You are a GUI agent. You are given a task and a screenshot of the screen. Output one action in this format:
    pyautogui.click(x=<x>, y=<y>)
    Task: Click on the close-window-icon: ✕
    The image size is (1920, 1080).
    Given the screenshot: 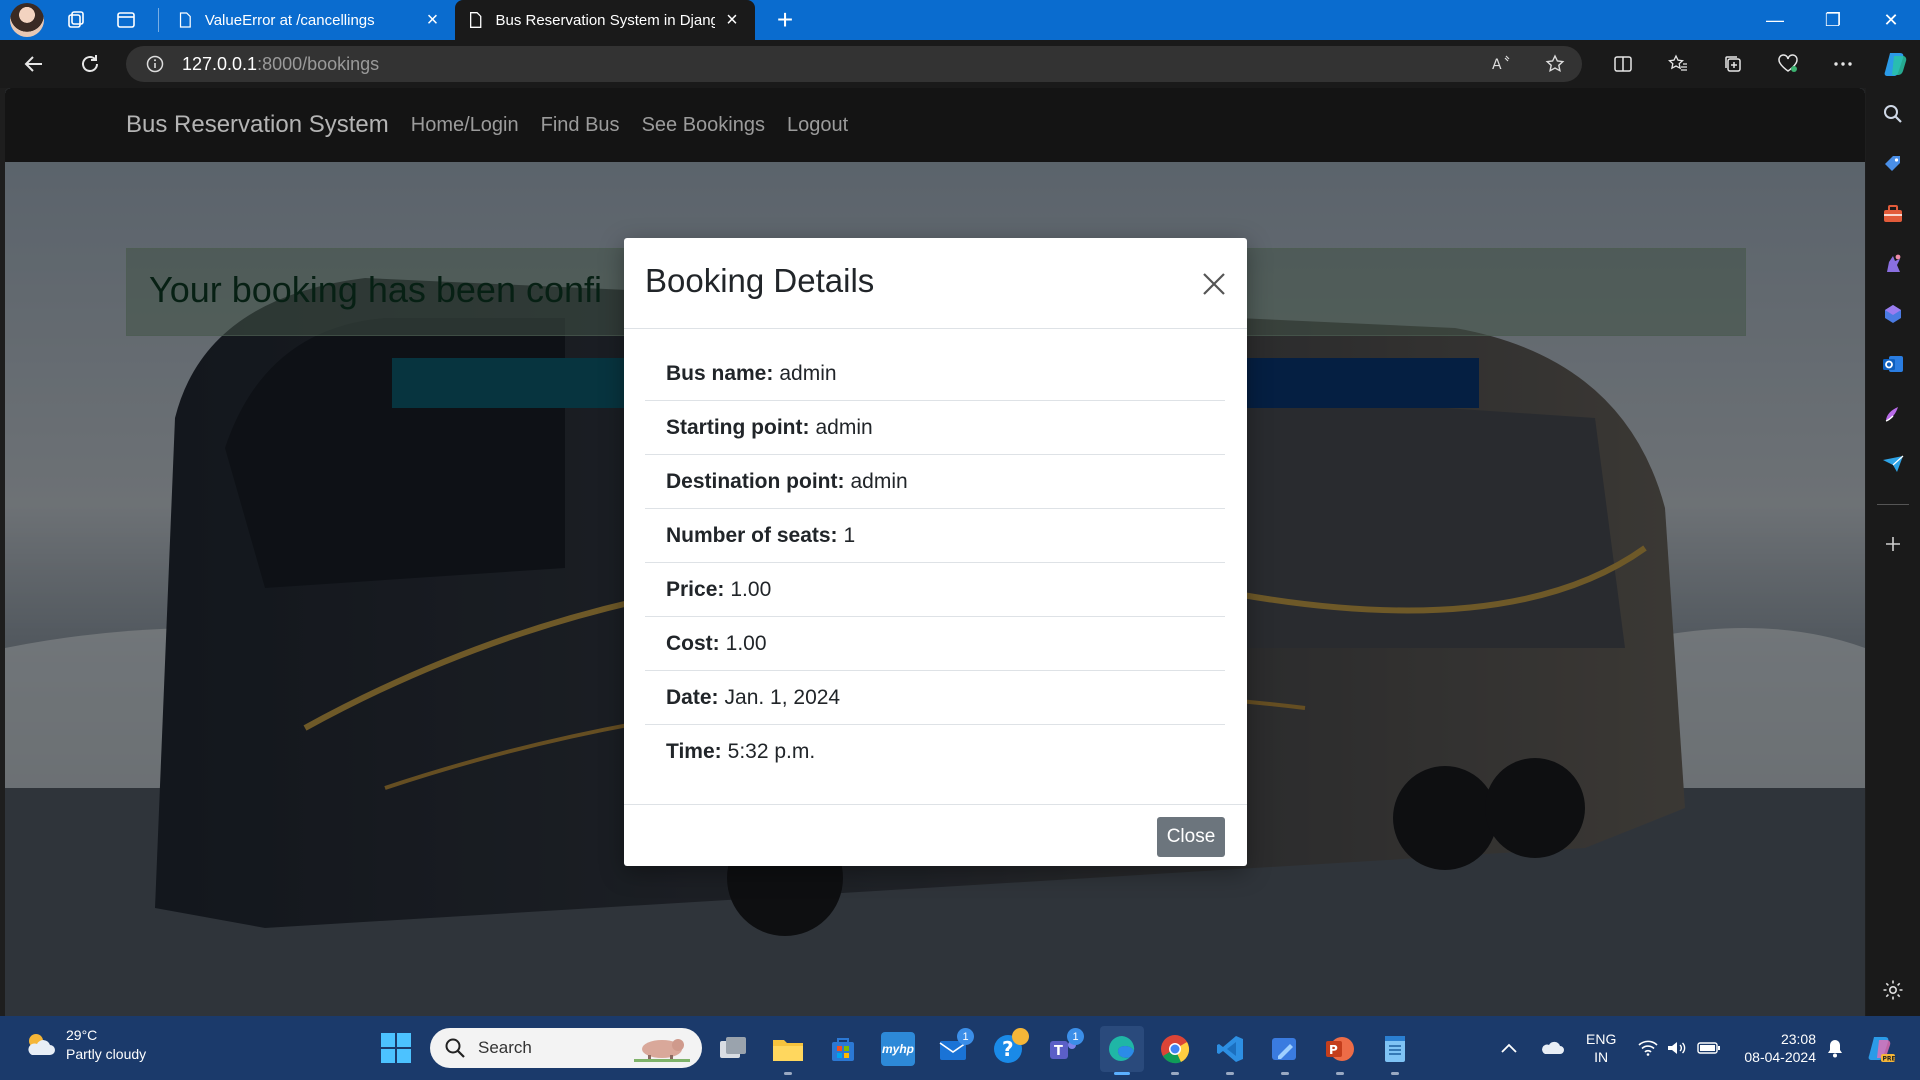 What is the action you would take?
    pyautogui.click(x=1891, y=20)
    